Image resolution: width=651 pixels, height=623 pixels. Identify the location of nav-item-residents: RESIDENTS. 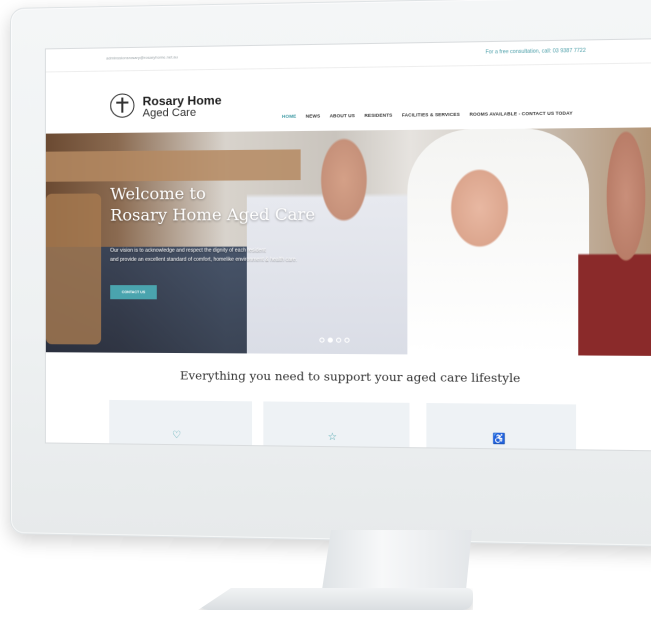
(378, 115).